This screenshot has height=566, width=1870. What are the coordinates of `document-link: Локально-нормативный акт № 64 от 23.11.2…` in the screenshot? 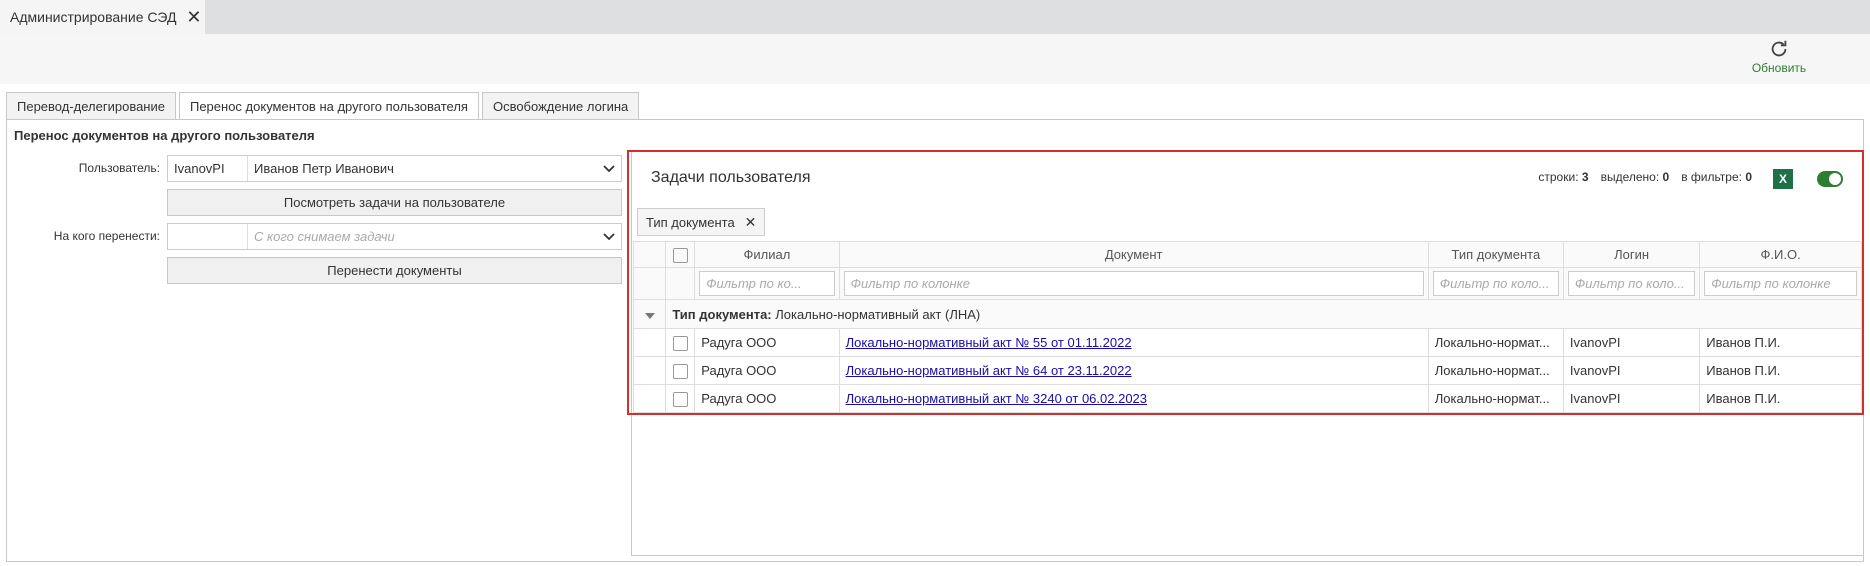 It's located at (989, 370).